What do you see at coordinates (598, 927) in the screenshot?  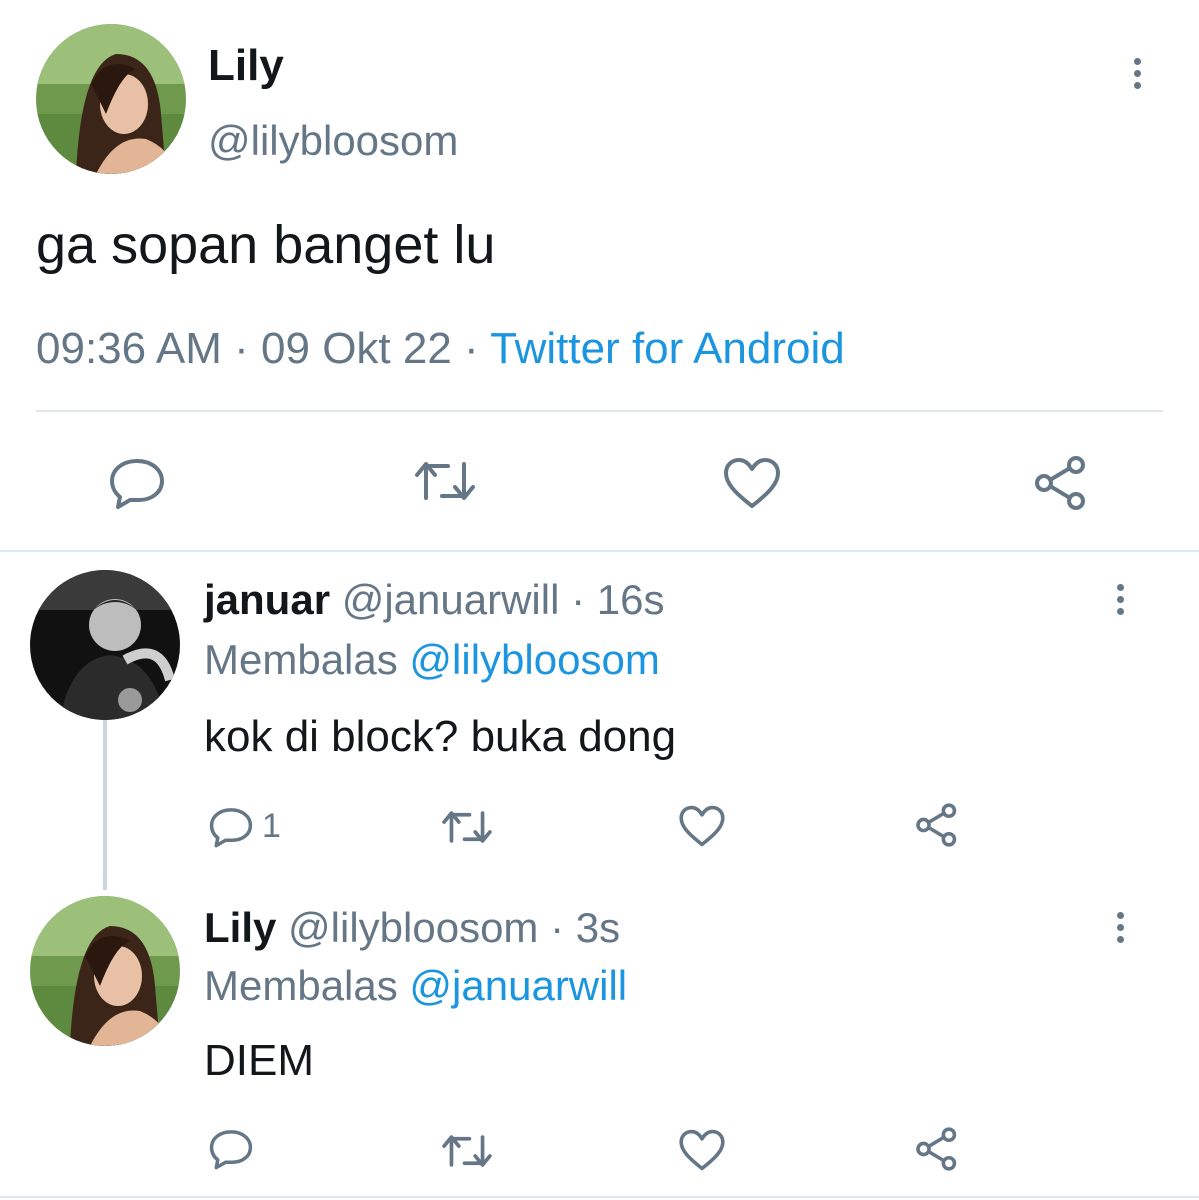 I see `tweet-age: 3s` at bounding box center [598, 927].